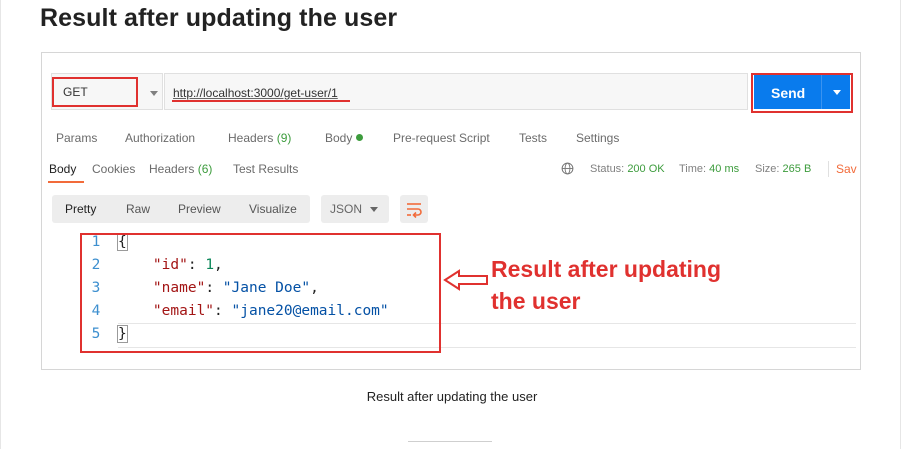 This screenshot has width=904, height=449. What do you see at coordinates (456, 91) in the screenshot?
I see `url-input: http://localhost:3000/get-user/1` at bounding box center [456, 91].